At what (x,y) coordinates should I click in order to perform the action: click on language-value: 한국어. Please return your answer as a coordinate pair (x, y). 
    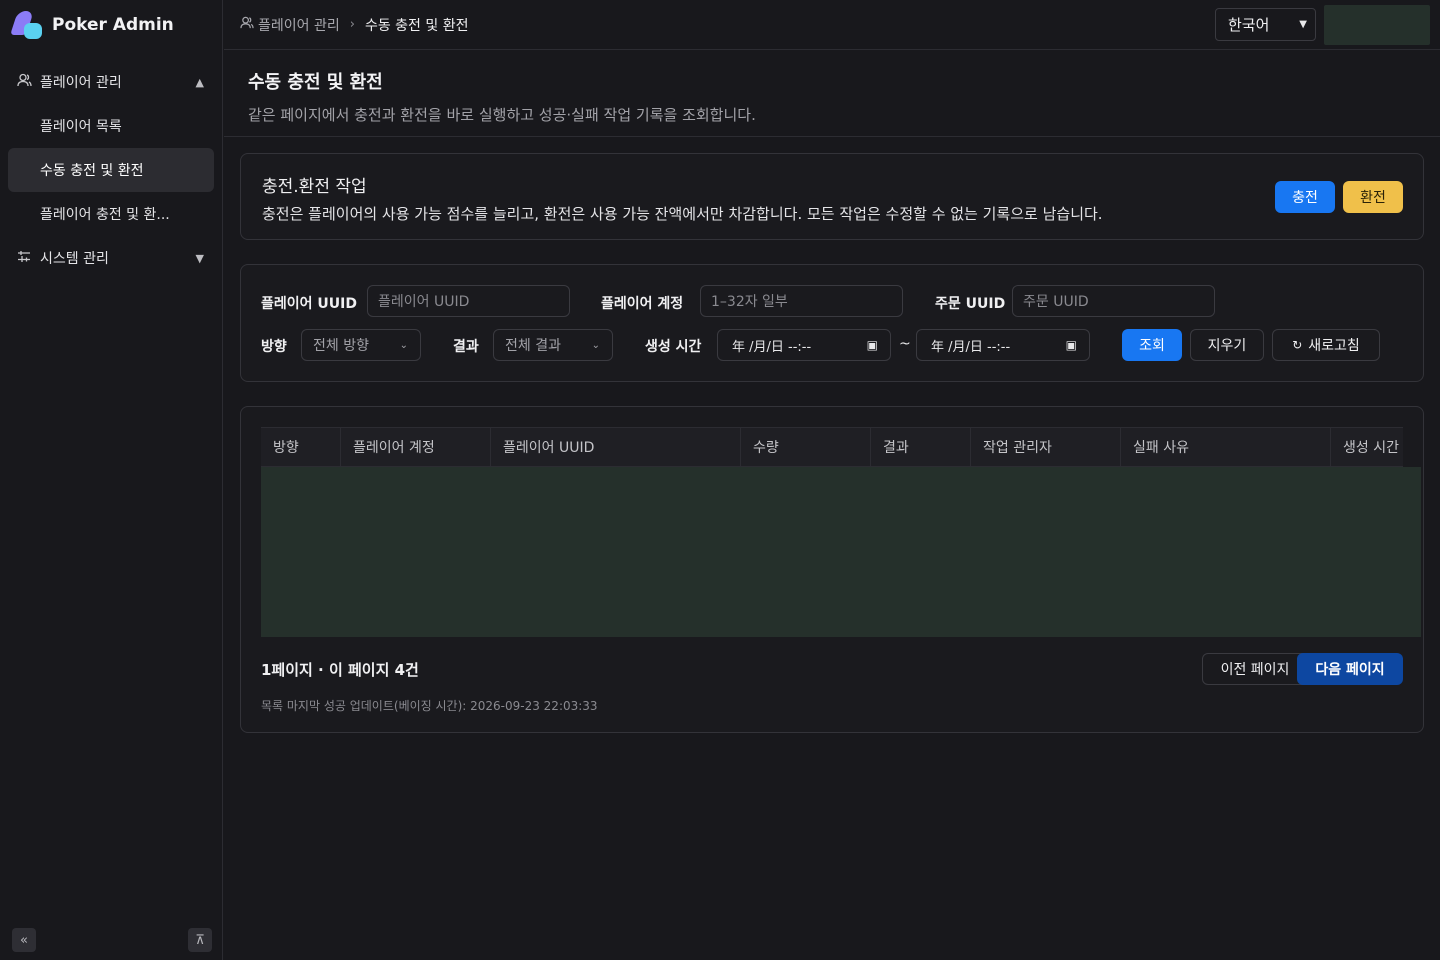
    Looking at the image, I should click on (1249, 25).